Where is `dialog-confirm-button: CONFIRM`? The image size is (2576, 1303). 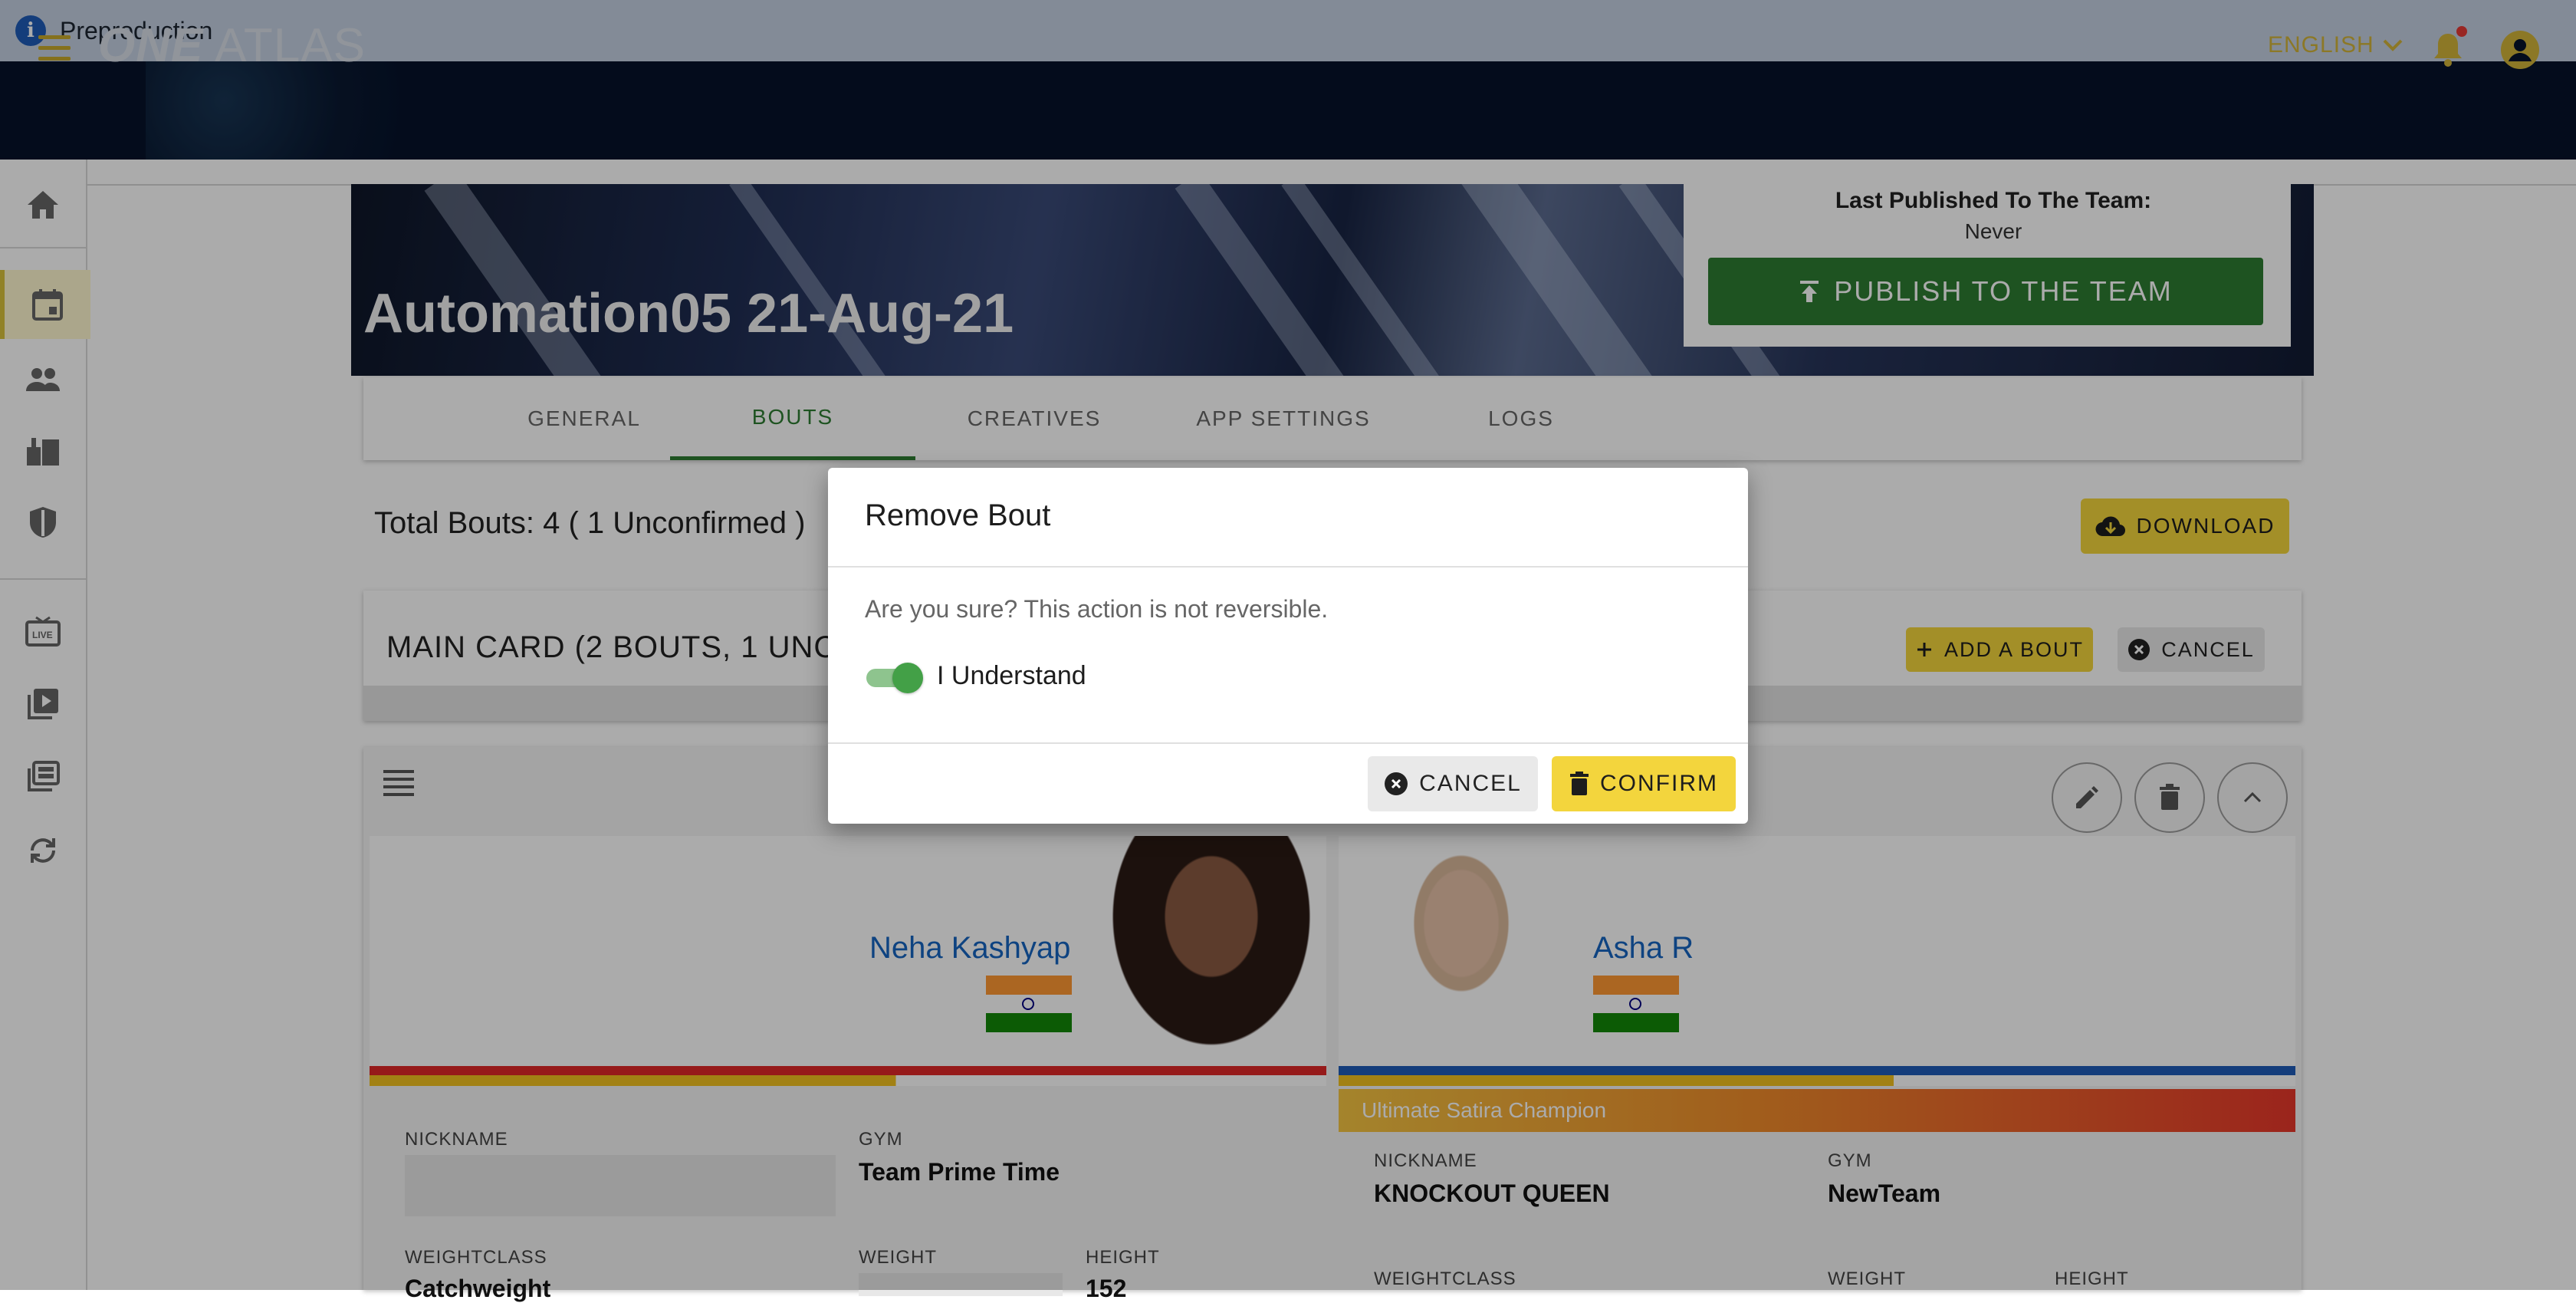
dialog-confirm-button: CONFIRM is located at coordinates (1644, 783).